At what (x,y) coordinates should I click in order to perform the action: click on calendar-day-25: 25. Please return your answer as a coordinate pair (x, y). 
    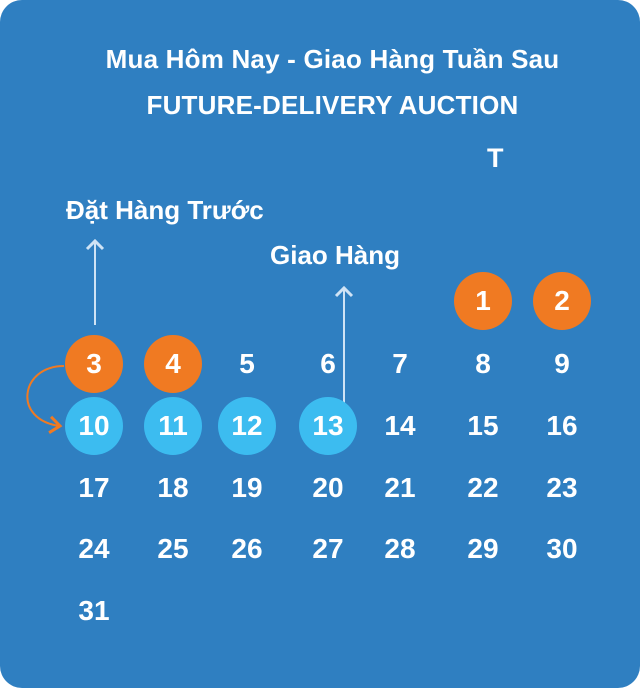
    Looking at the image, I should click on (173, 548).